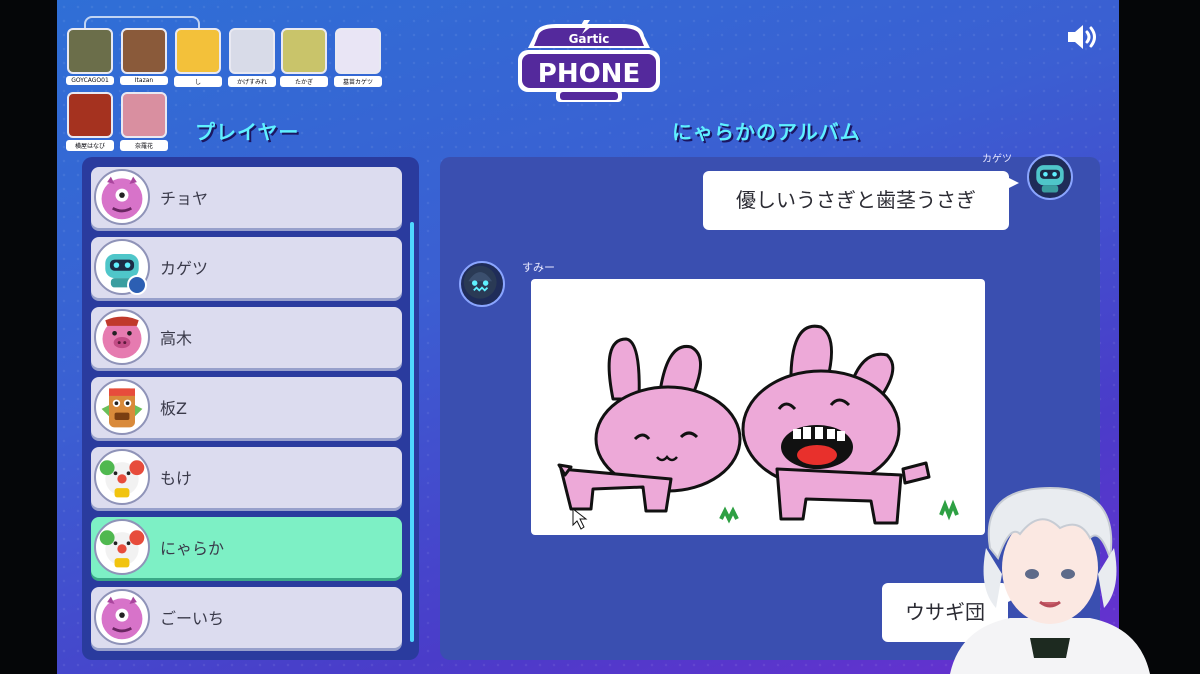 The image size is (1200, 674). I want to click on player-name: カゲツ, so click(184, 268).